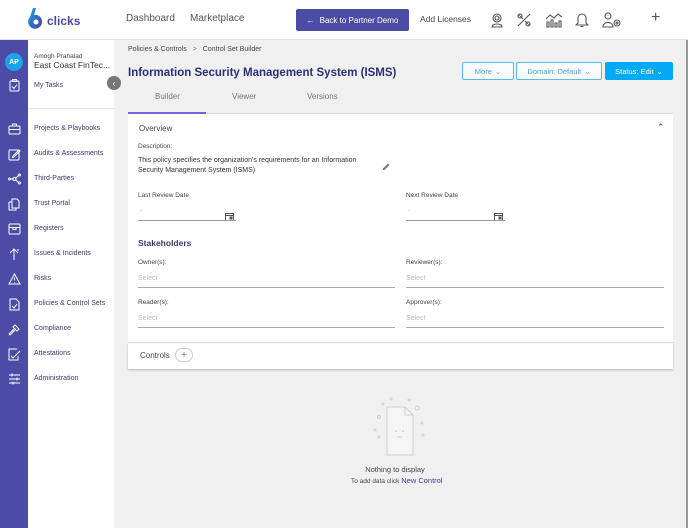 The image size is (688, 528). What do you see at coordinates (217, 18) in the screenshot?
I see `nav-marketplace: Marketplace` at bounding box center [217, 18].